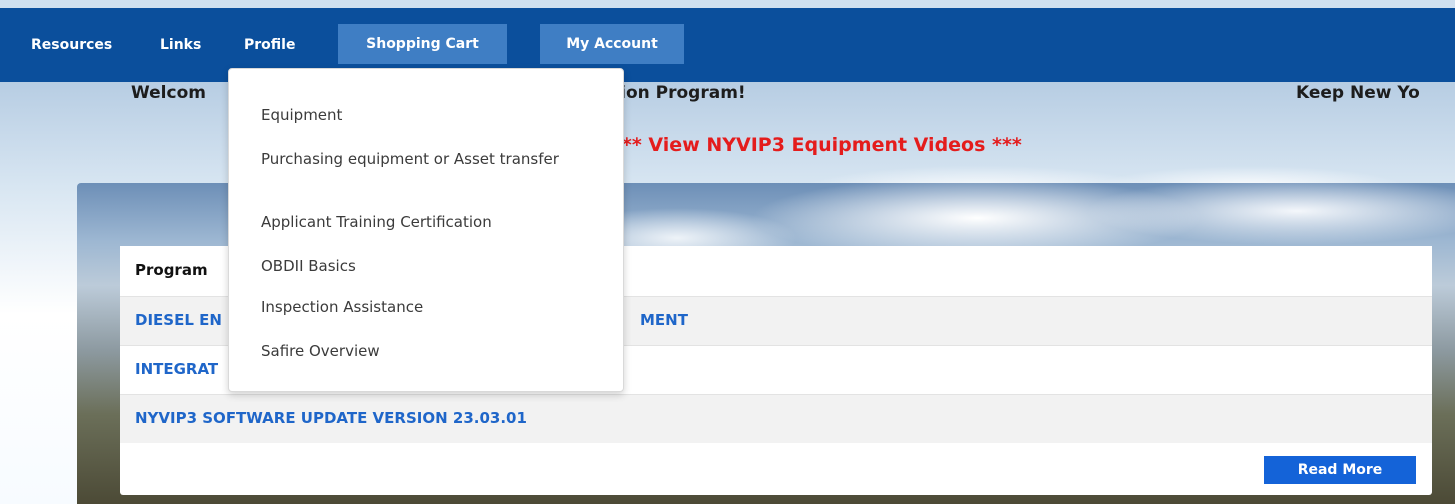  I want to click on dropdown-item-equipment: Equipment, so click(426, 115).